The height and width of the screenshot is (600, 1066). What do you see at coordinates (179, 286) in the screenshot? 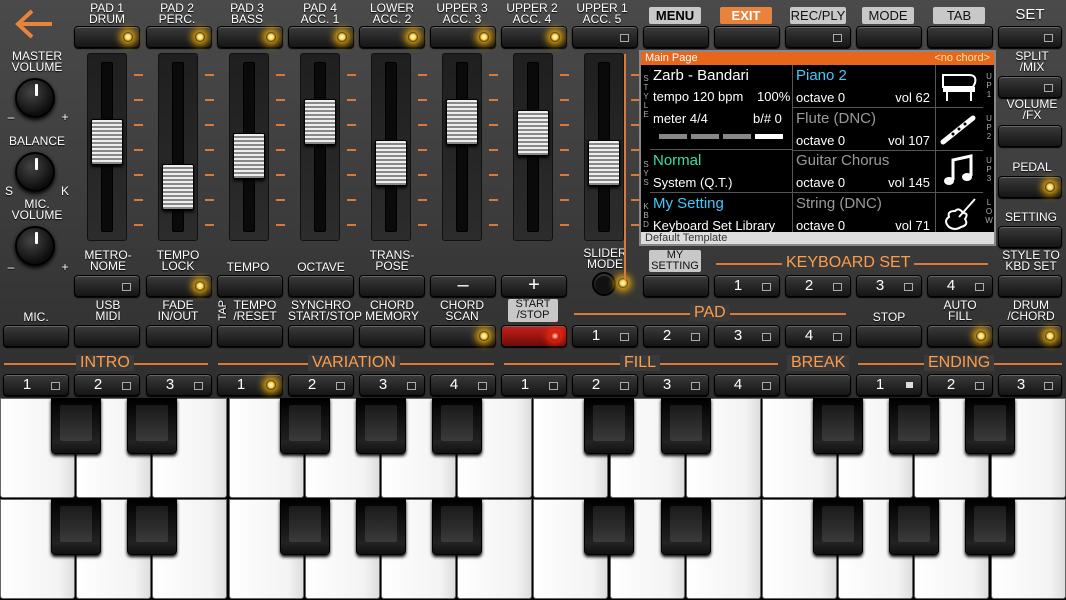
I see `tempo-lock-button` at bounding box center [179, 286].